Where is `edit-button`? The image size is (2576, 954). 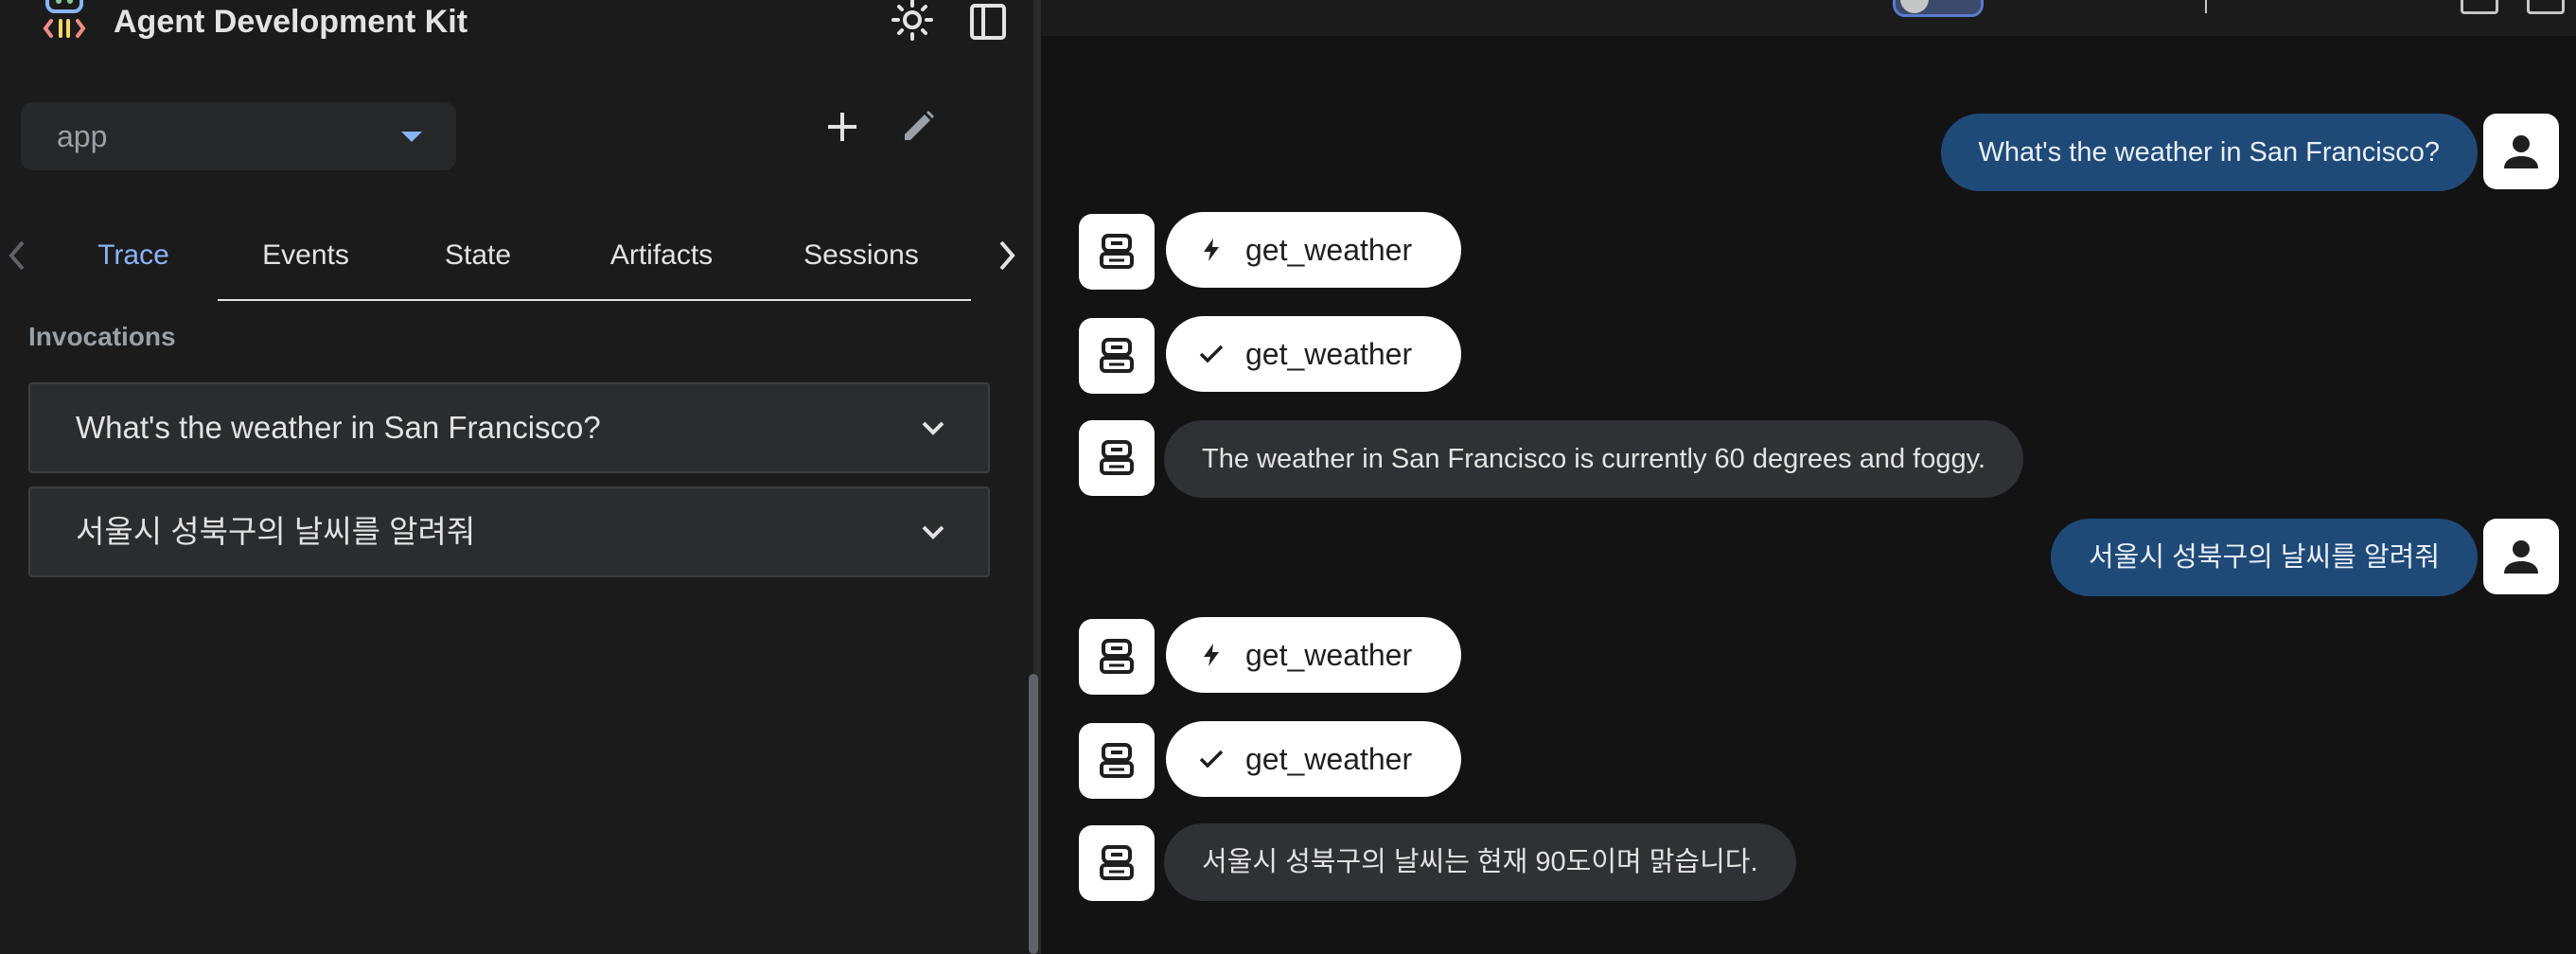
edit-button is located at coordinates (918, 126).